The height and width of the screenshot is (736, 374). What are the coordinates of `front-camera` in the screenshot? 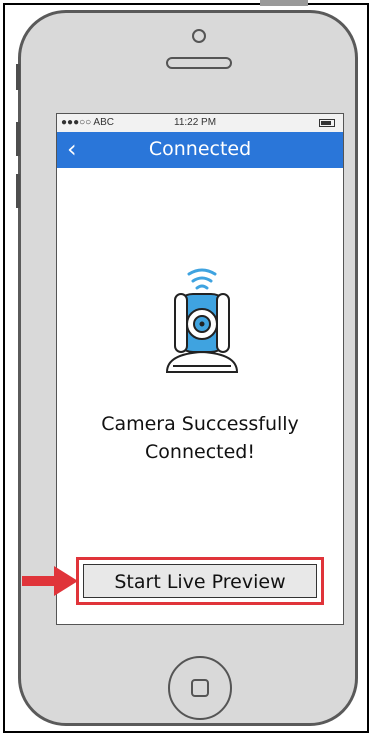 It's located at (199, 36).